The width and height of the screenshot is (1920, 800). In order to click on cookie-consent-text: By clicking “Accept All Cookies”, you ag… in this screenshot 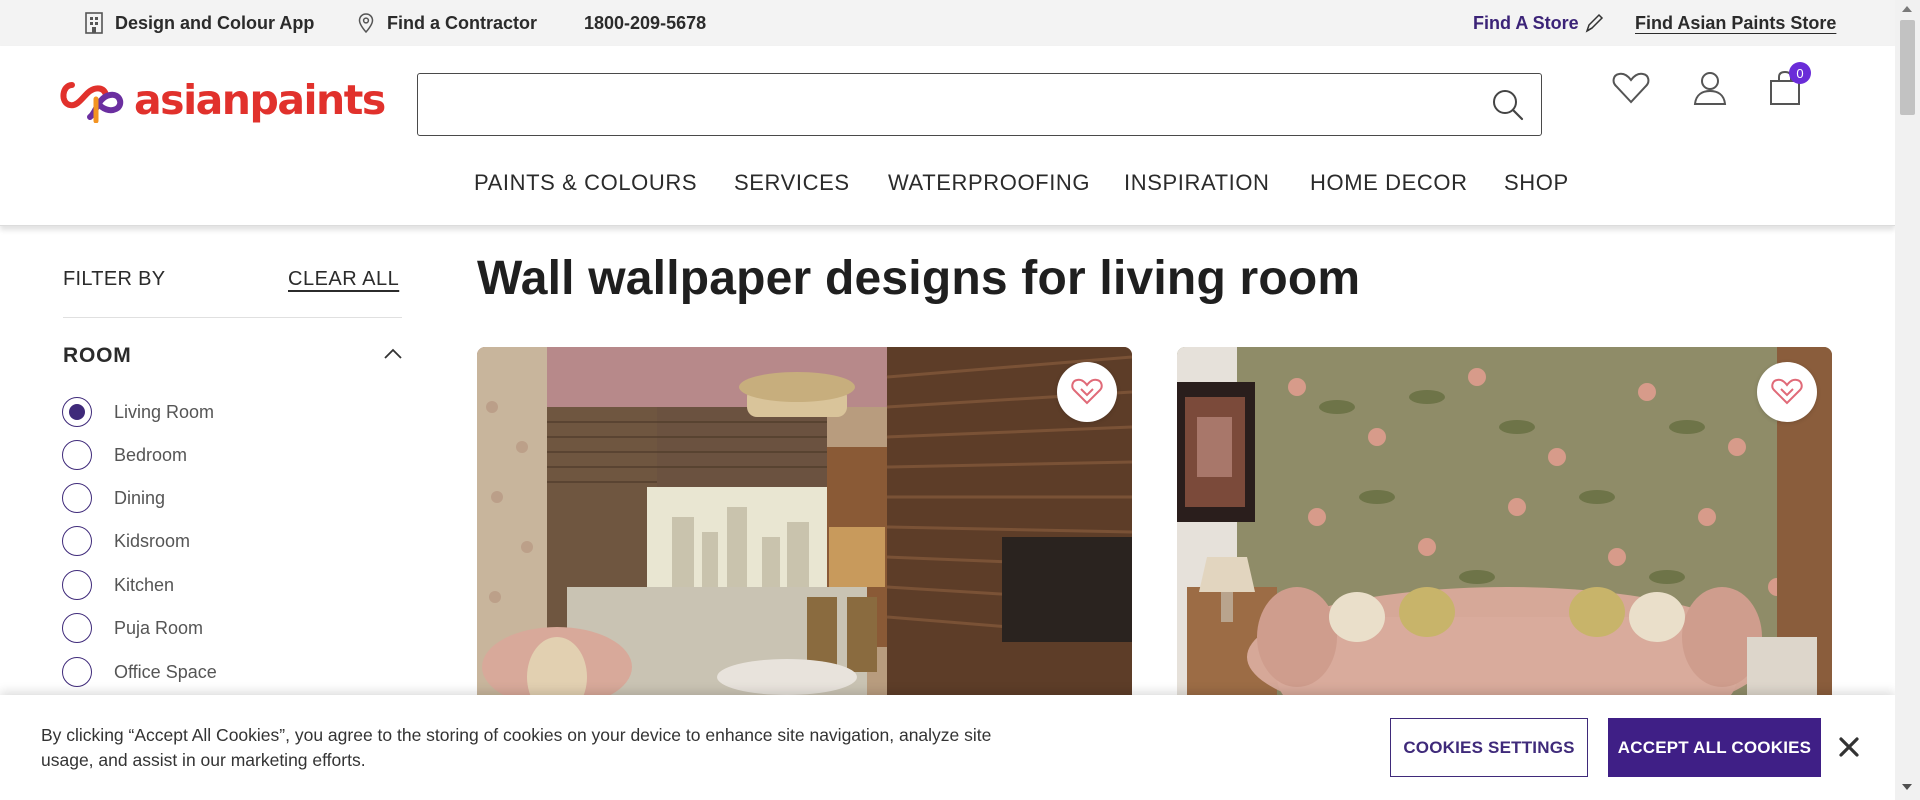, I will do `click(516, 747)`.